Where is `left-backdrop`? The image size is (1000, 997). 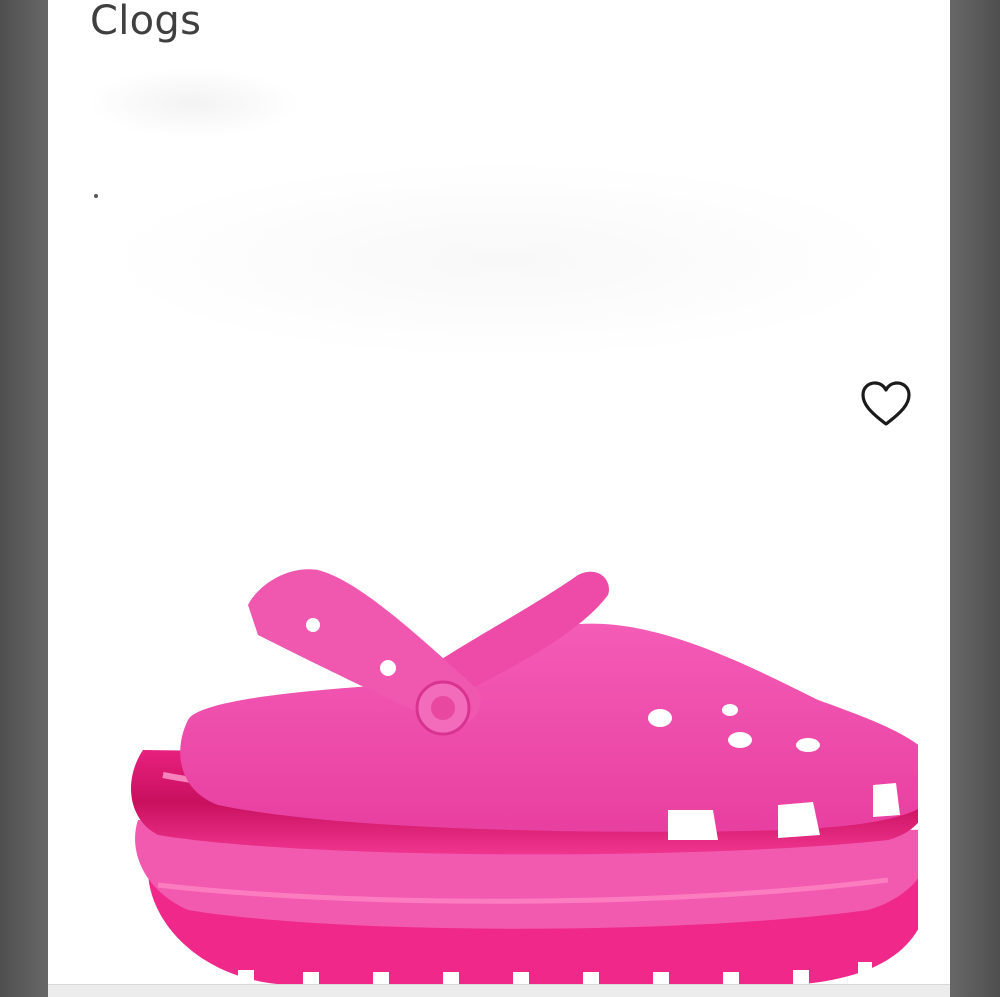 left-backdrop is located at coordinates (24, 498).